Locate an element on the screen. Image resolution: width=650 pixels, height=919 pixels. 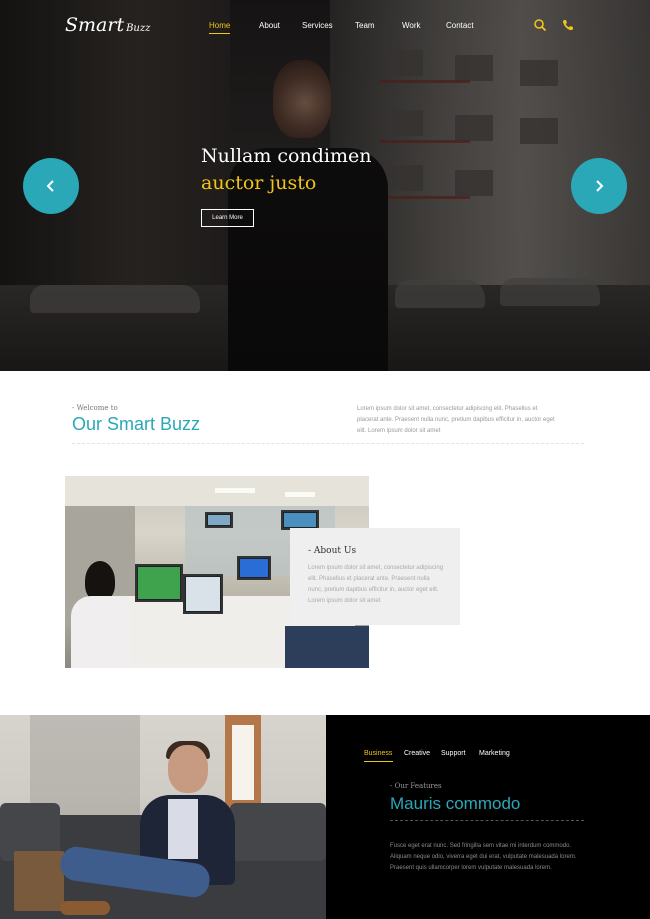
nav-item-work: Work is located at coordinates (411, 25).